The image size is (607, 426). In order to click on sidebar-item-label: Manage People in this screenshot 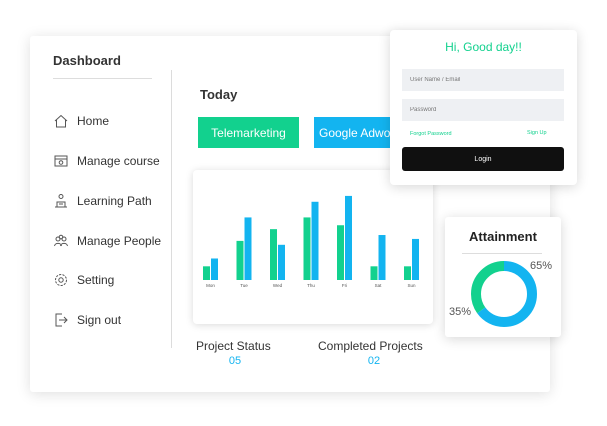, I will do `click(119, 241)`.